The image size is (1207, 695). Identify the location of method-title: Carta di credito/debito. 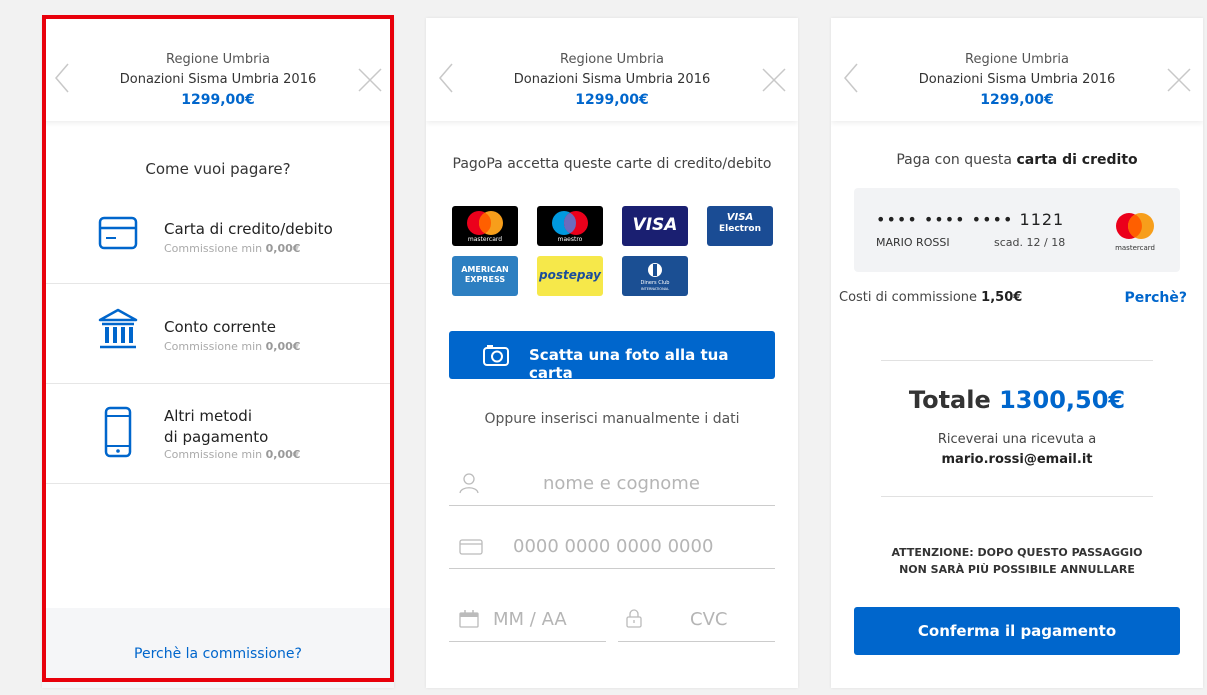
(248, 229).